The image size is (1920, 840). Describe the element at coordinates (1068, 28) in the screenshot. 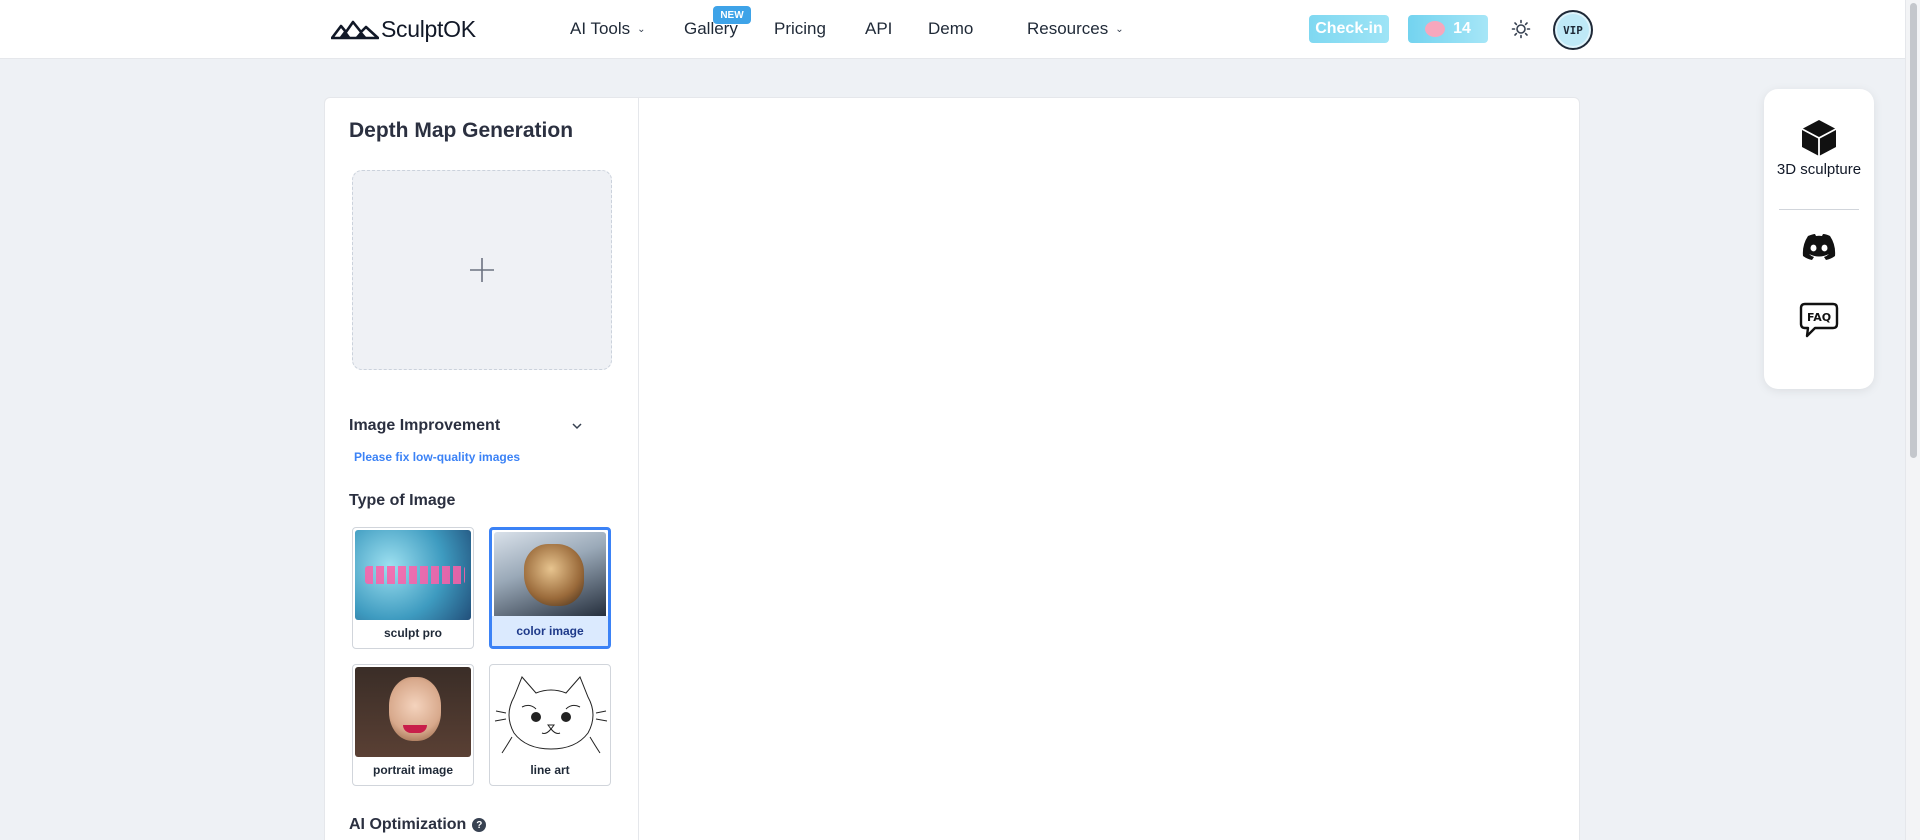

I see `nav-resources-label: Resources` at that location.